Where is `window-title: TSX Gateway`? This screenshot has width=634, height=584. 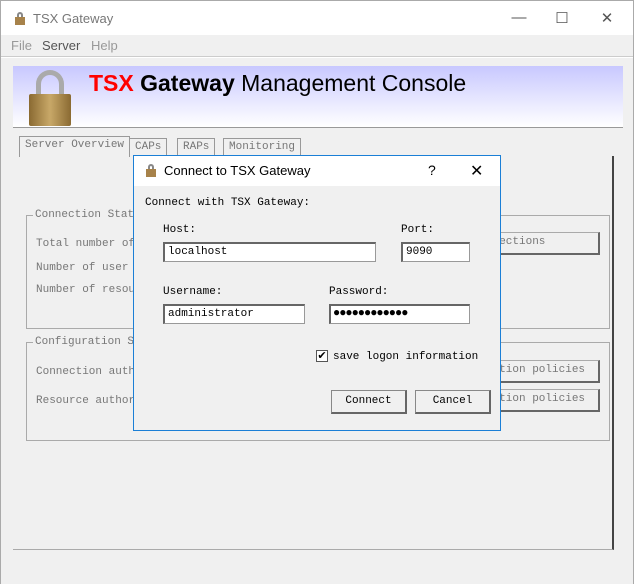 window-title: TSX Gateway is located at coordinates (73, 18).